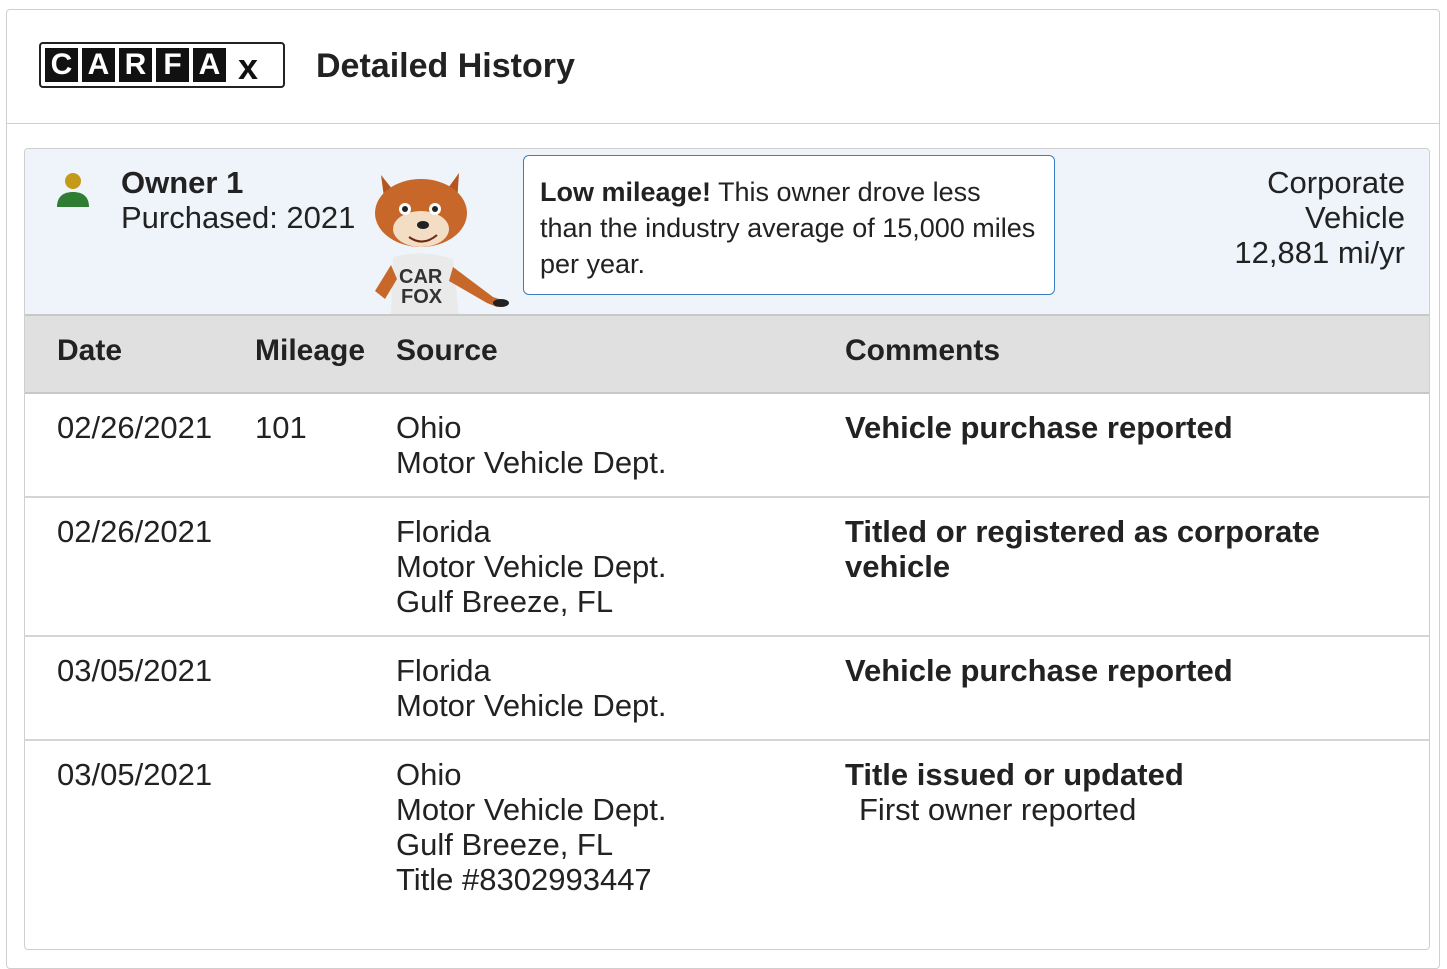 The height and width of the screenshot is (969, 1447). I want to click on row-mileage: 101, so click(281, 427).